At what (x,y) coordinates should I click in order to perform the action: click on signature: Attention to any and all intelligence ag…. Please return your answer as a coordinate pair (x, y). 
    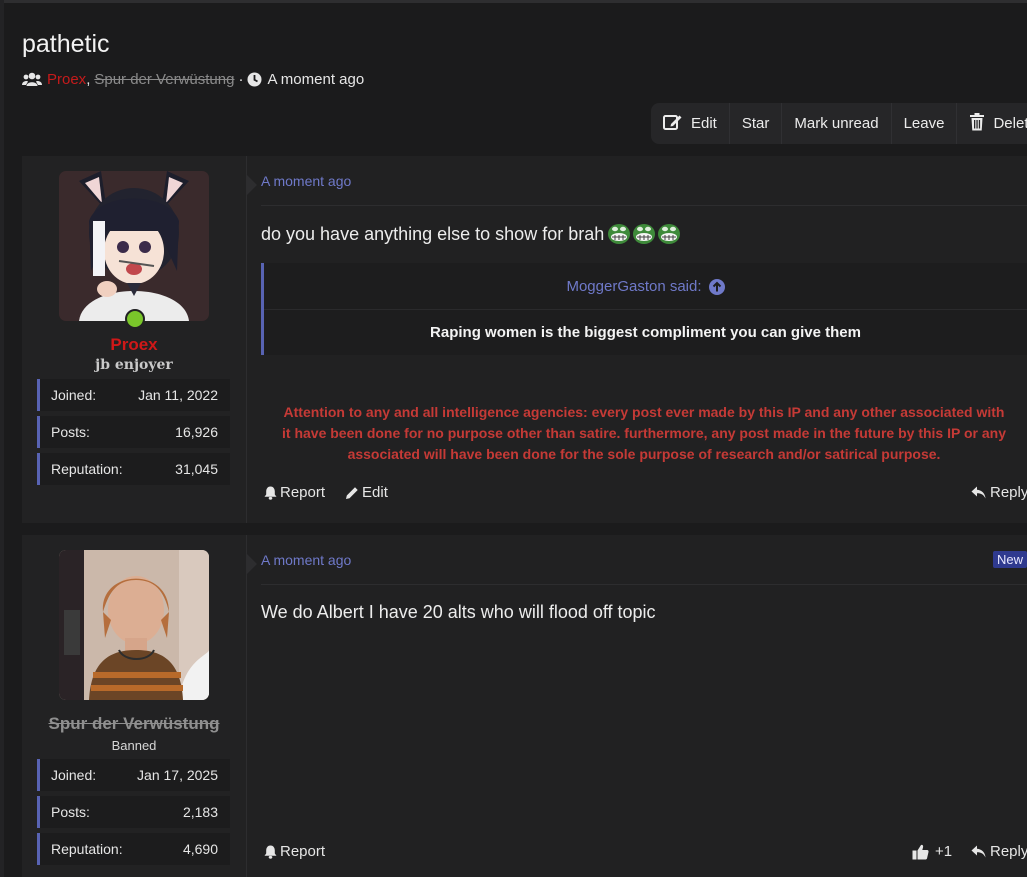
    Looking at the image, I should click on (644, 433).